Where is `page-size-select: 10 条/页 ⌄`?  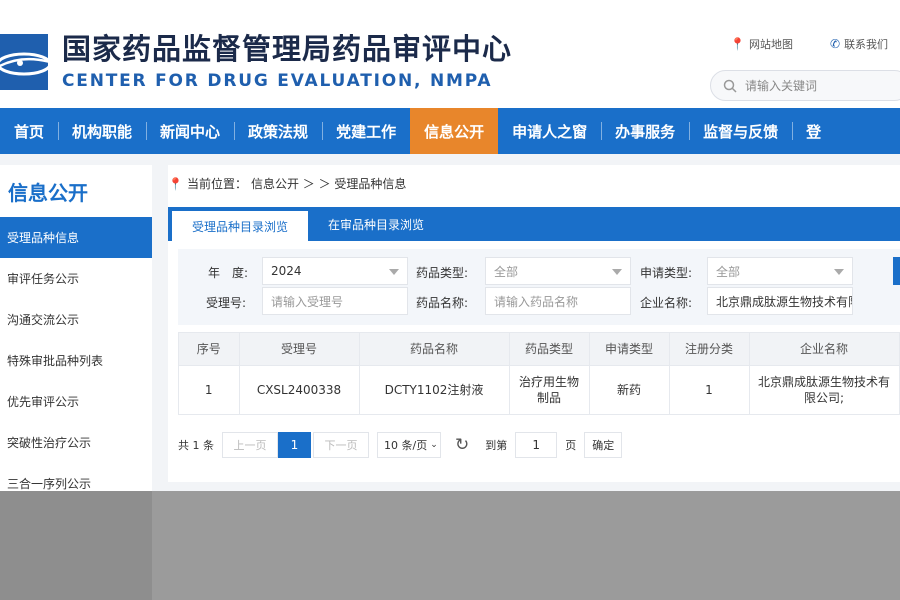 page-size-select: 10 条/页 ⌄ is located at coordinates (409, 445).